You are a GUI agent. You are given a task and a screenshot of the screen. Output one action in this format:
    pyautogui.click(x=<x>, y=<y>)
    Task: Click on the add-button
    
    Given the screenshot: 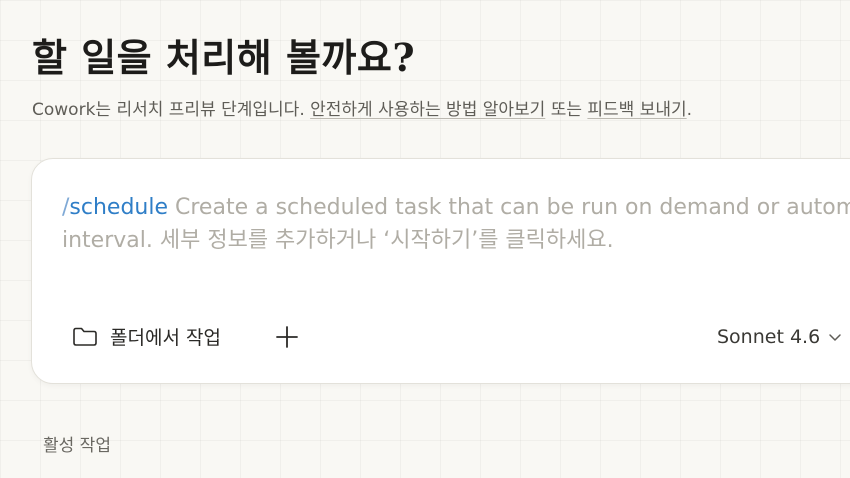 What is the action you would take?
    pyautogui.click(x=287, y=337)
    